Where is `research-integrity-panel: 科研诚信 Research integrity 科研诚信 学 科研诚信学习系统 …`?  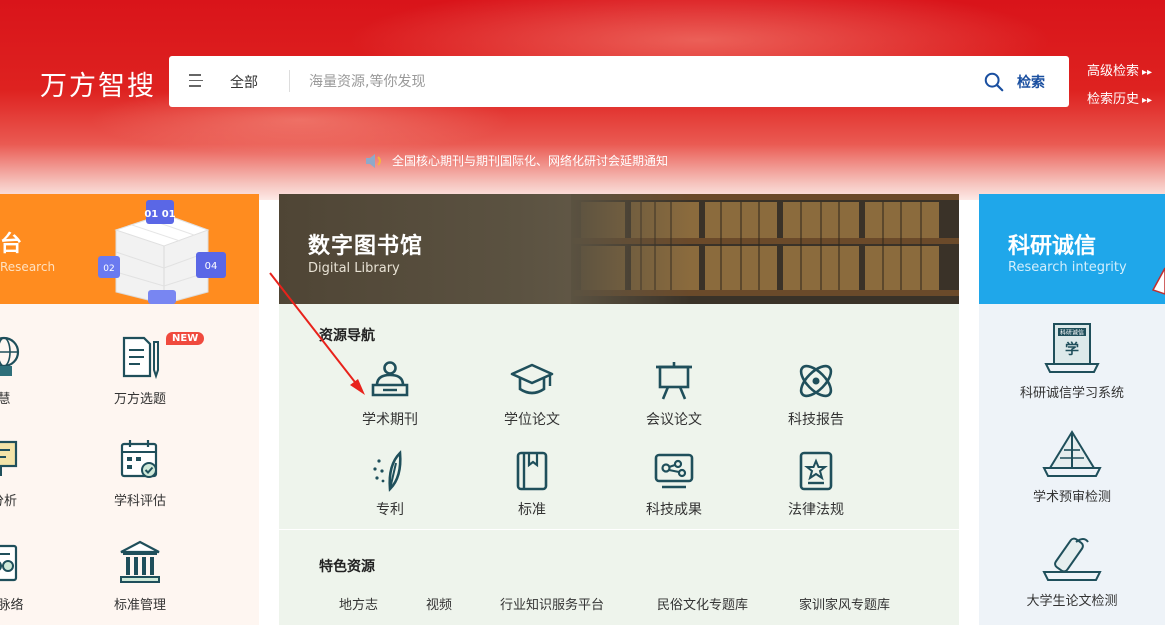
research-integrity-panel: 科研诚信 Research integrity 科研诚信 学 科研诚信学习系统 … is located at coordinates (1072, 409).